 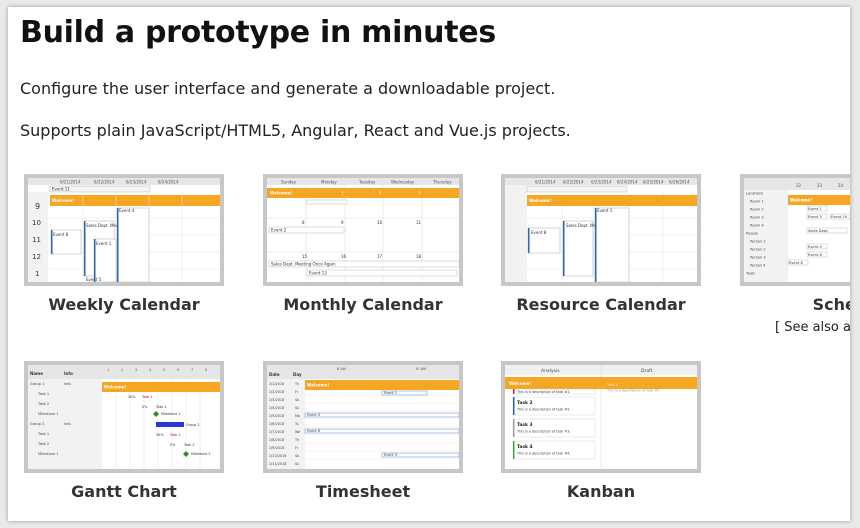 What do you see at coordinates (758, 258) in the screenshot?
I see `scheduler-row-person3: Person 3` at bounding box center [758, 258].